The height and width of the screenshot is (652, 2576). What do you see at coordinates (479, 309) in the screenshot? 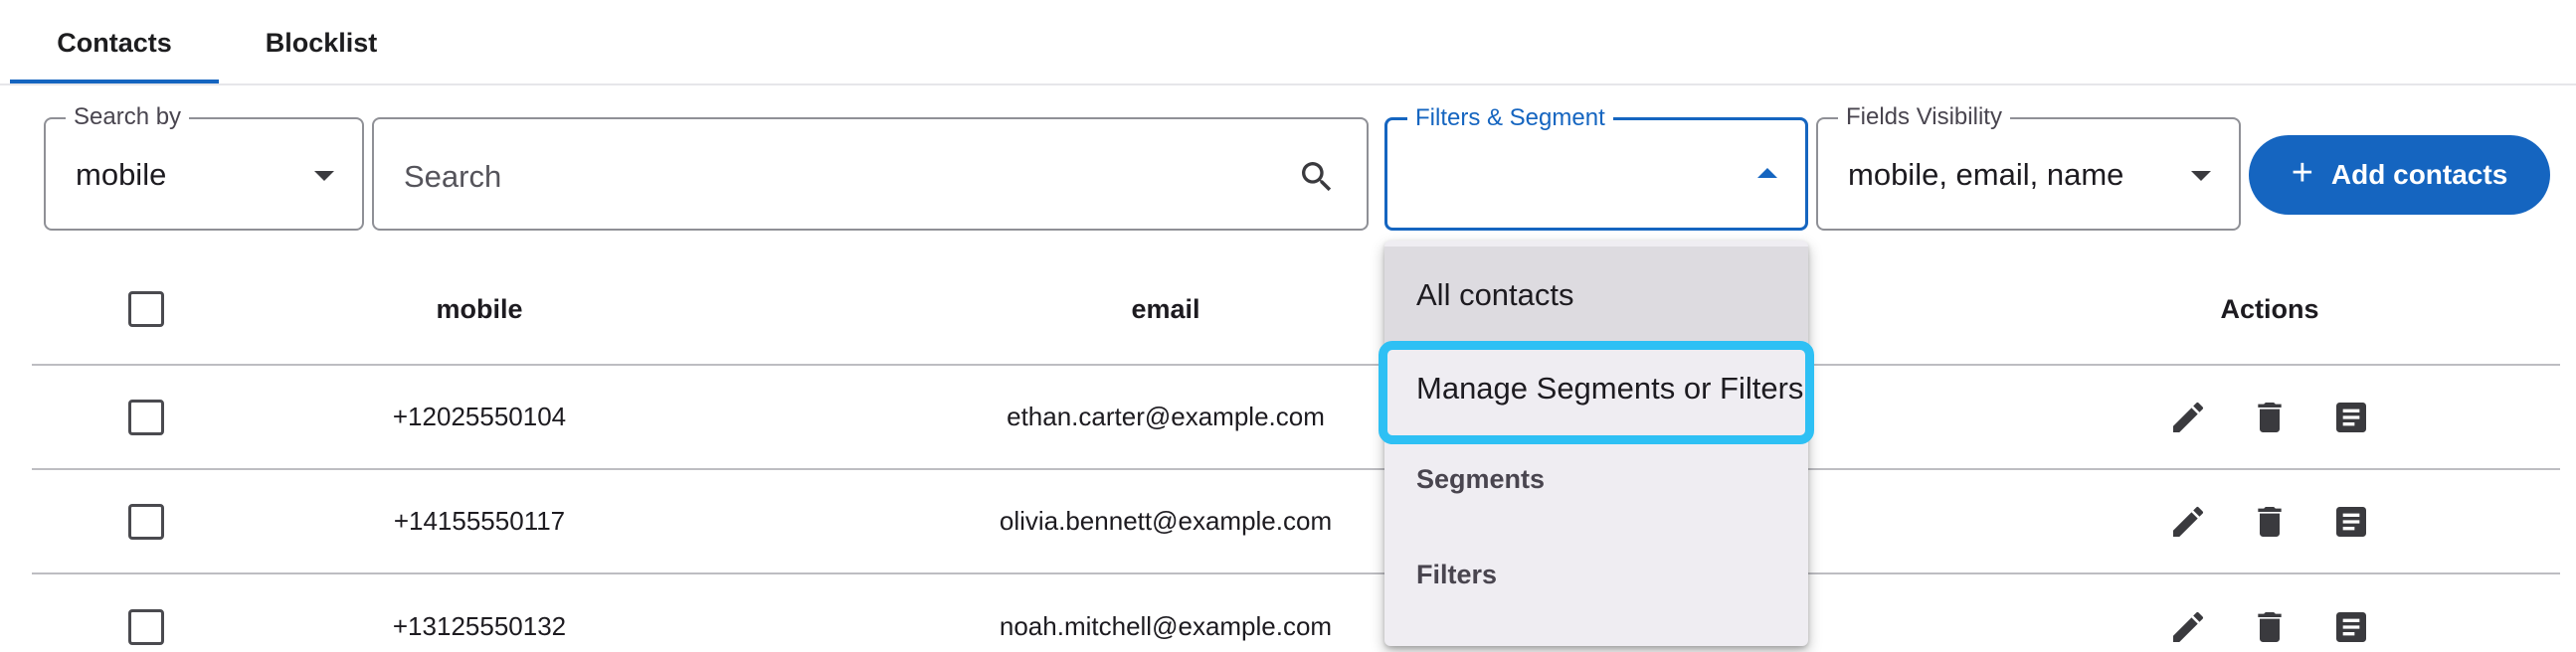
I see `column-header-mobile: mobile` at bounding box center [479, 309].